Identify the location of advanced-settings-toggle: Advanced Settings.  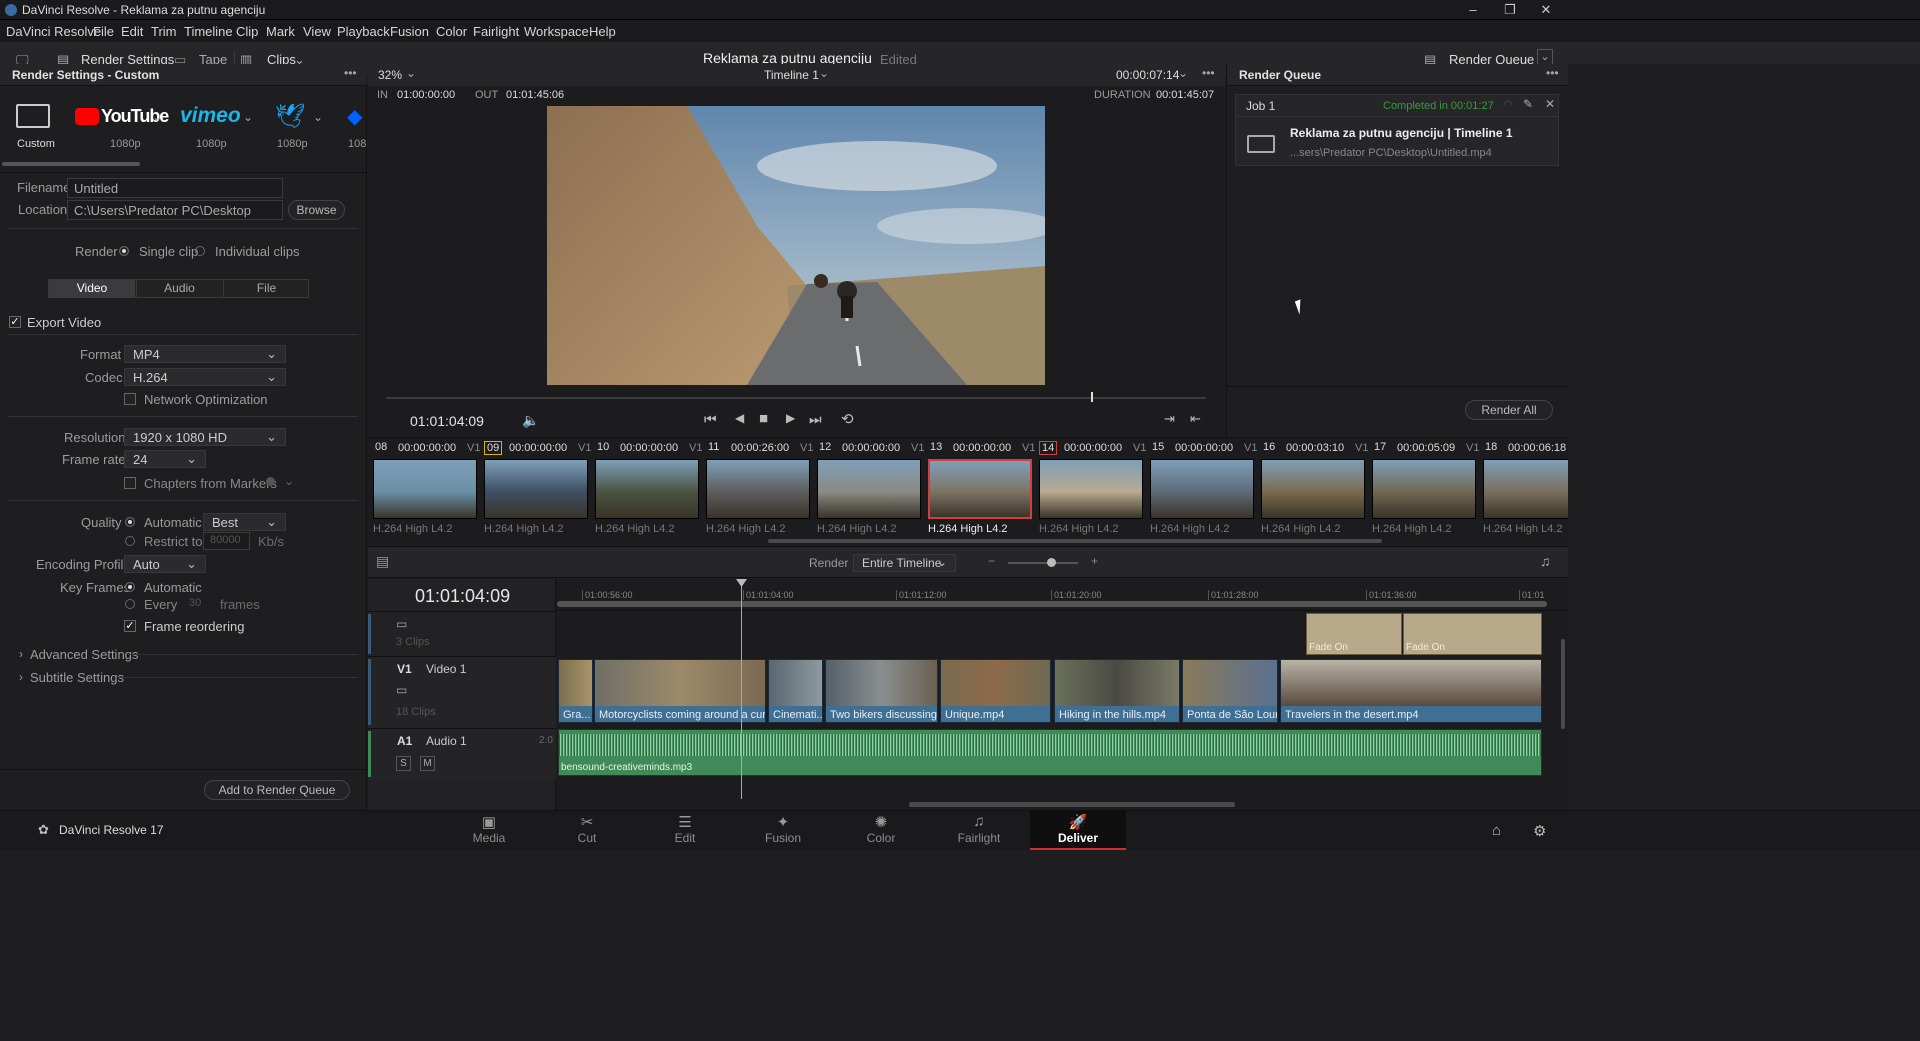
(84, 654).